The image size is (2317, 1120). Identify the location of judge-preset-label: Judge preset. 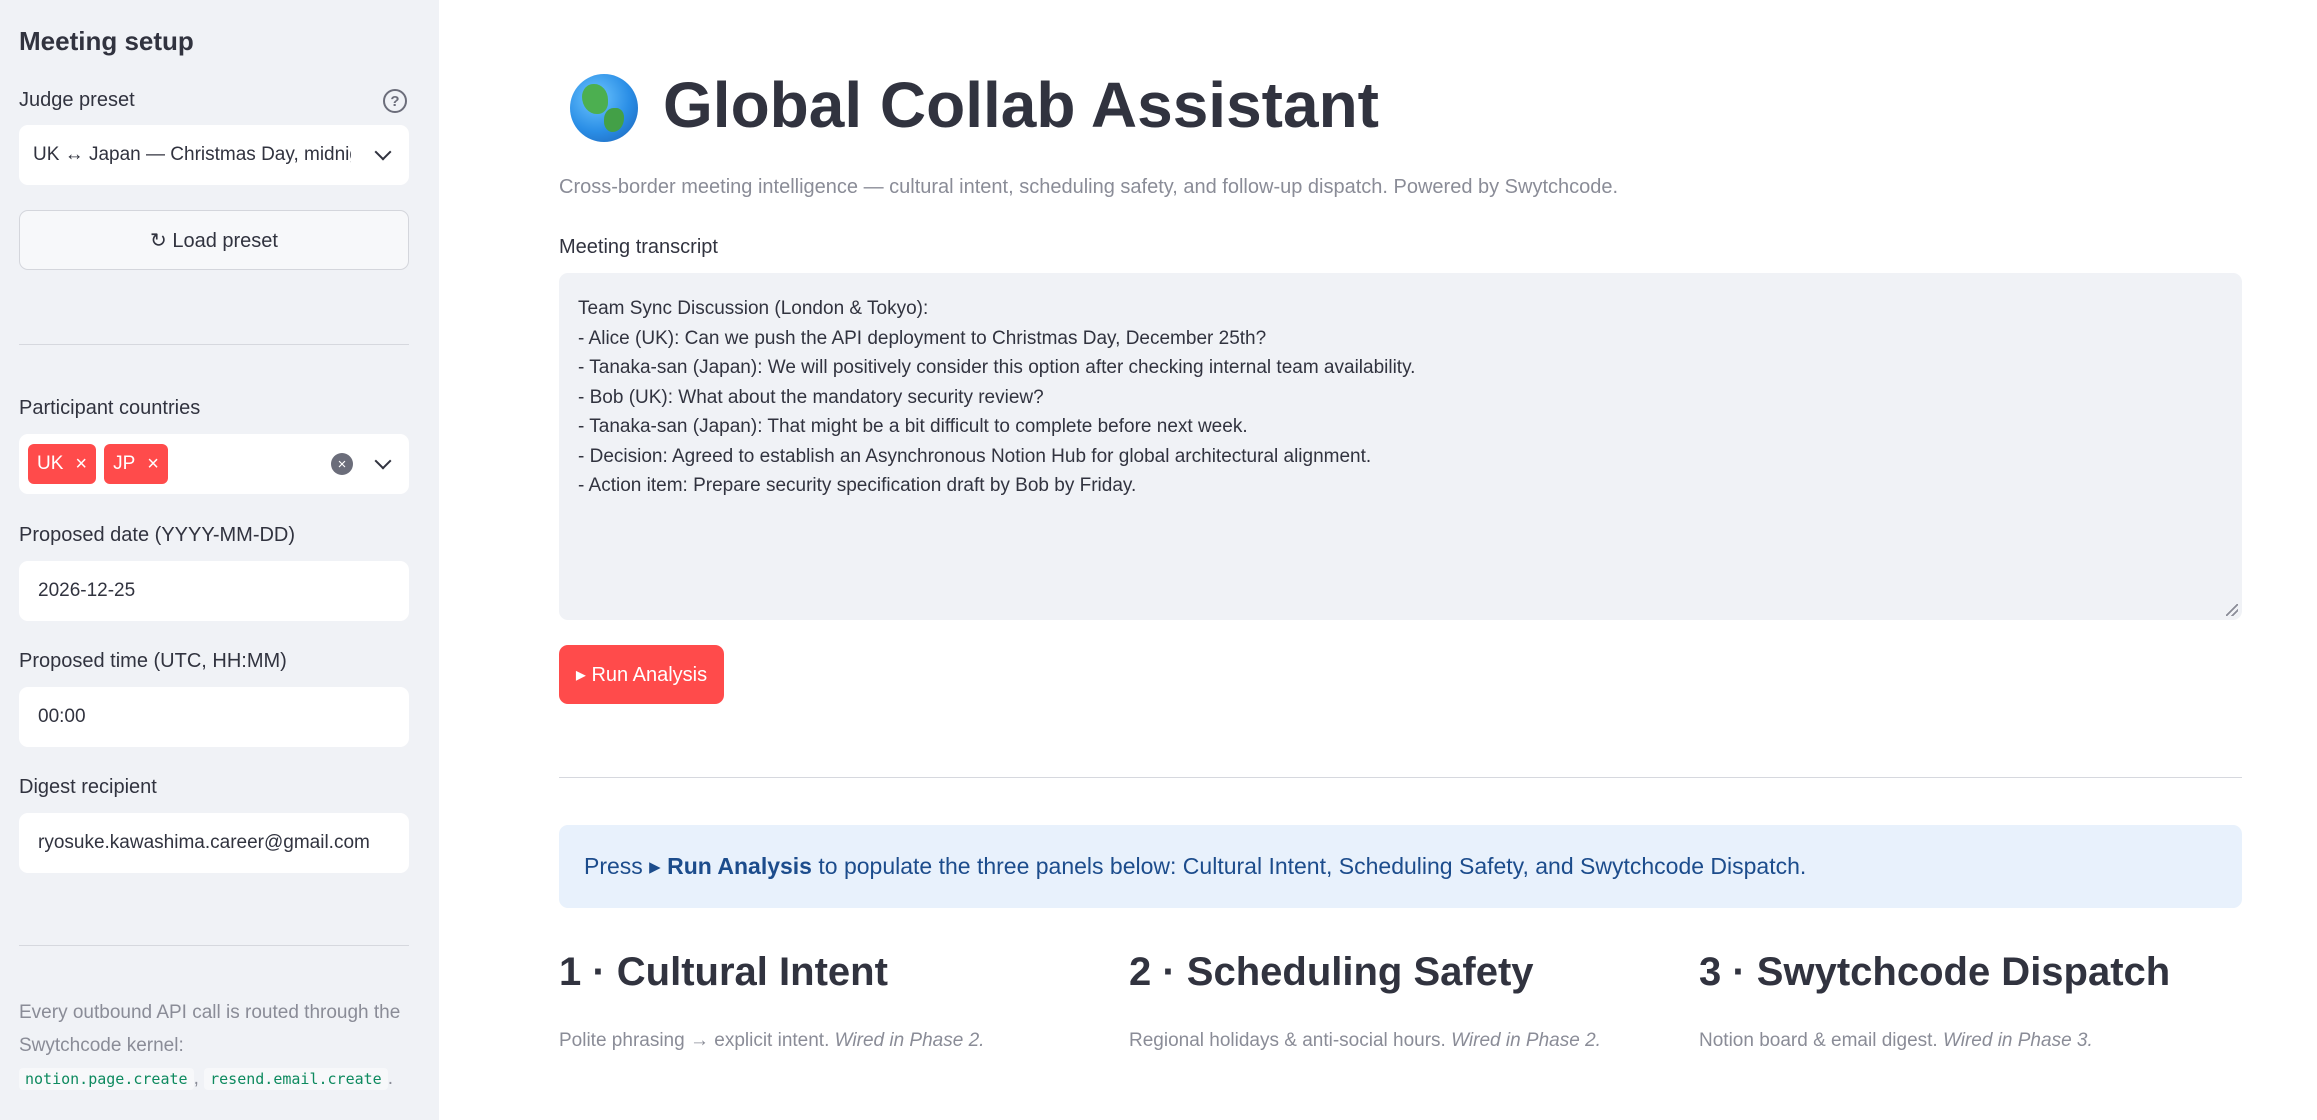
(77, 100).